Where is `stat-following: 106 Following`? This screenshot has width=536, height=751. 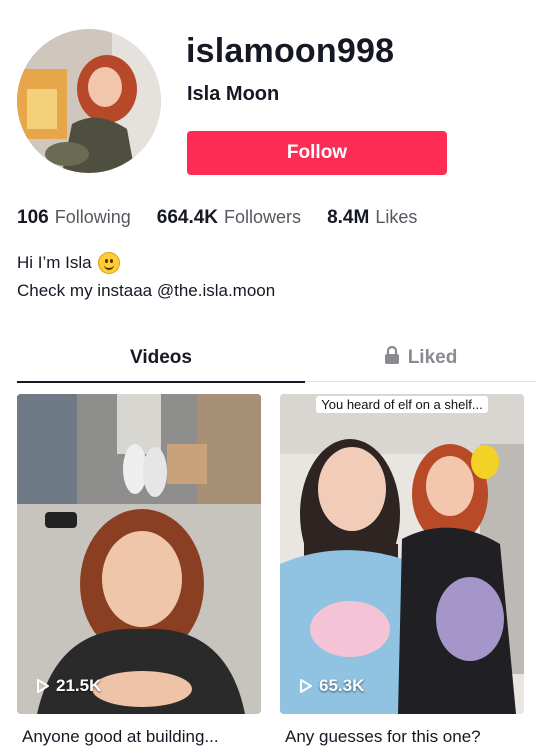
stat-following: 106 Following is located at coordinates (74, 218).